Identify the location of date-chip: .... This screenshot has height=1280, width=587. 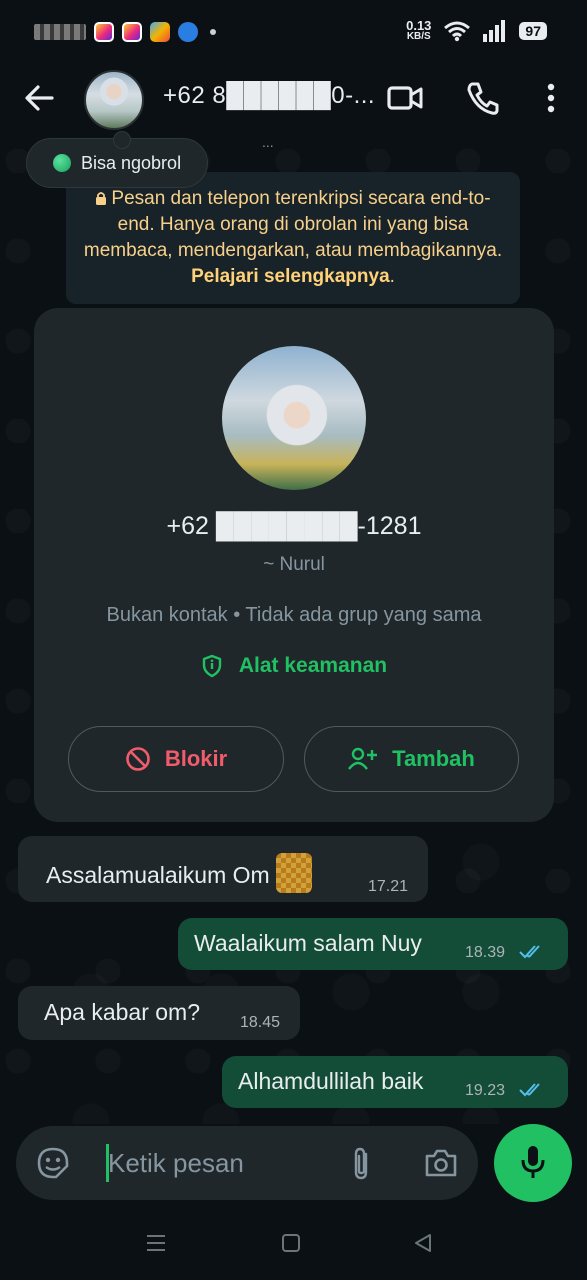
(268, 142).